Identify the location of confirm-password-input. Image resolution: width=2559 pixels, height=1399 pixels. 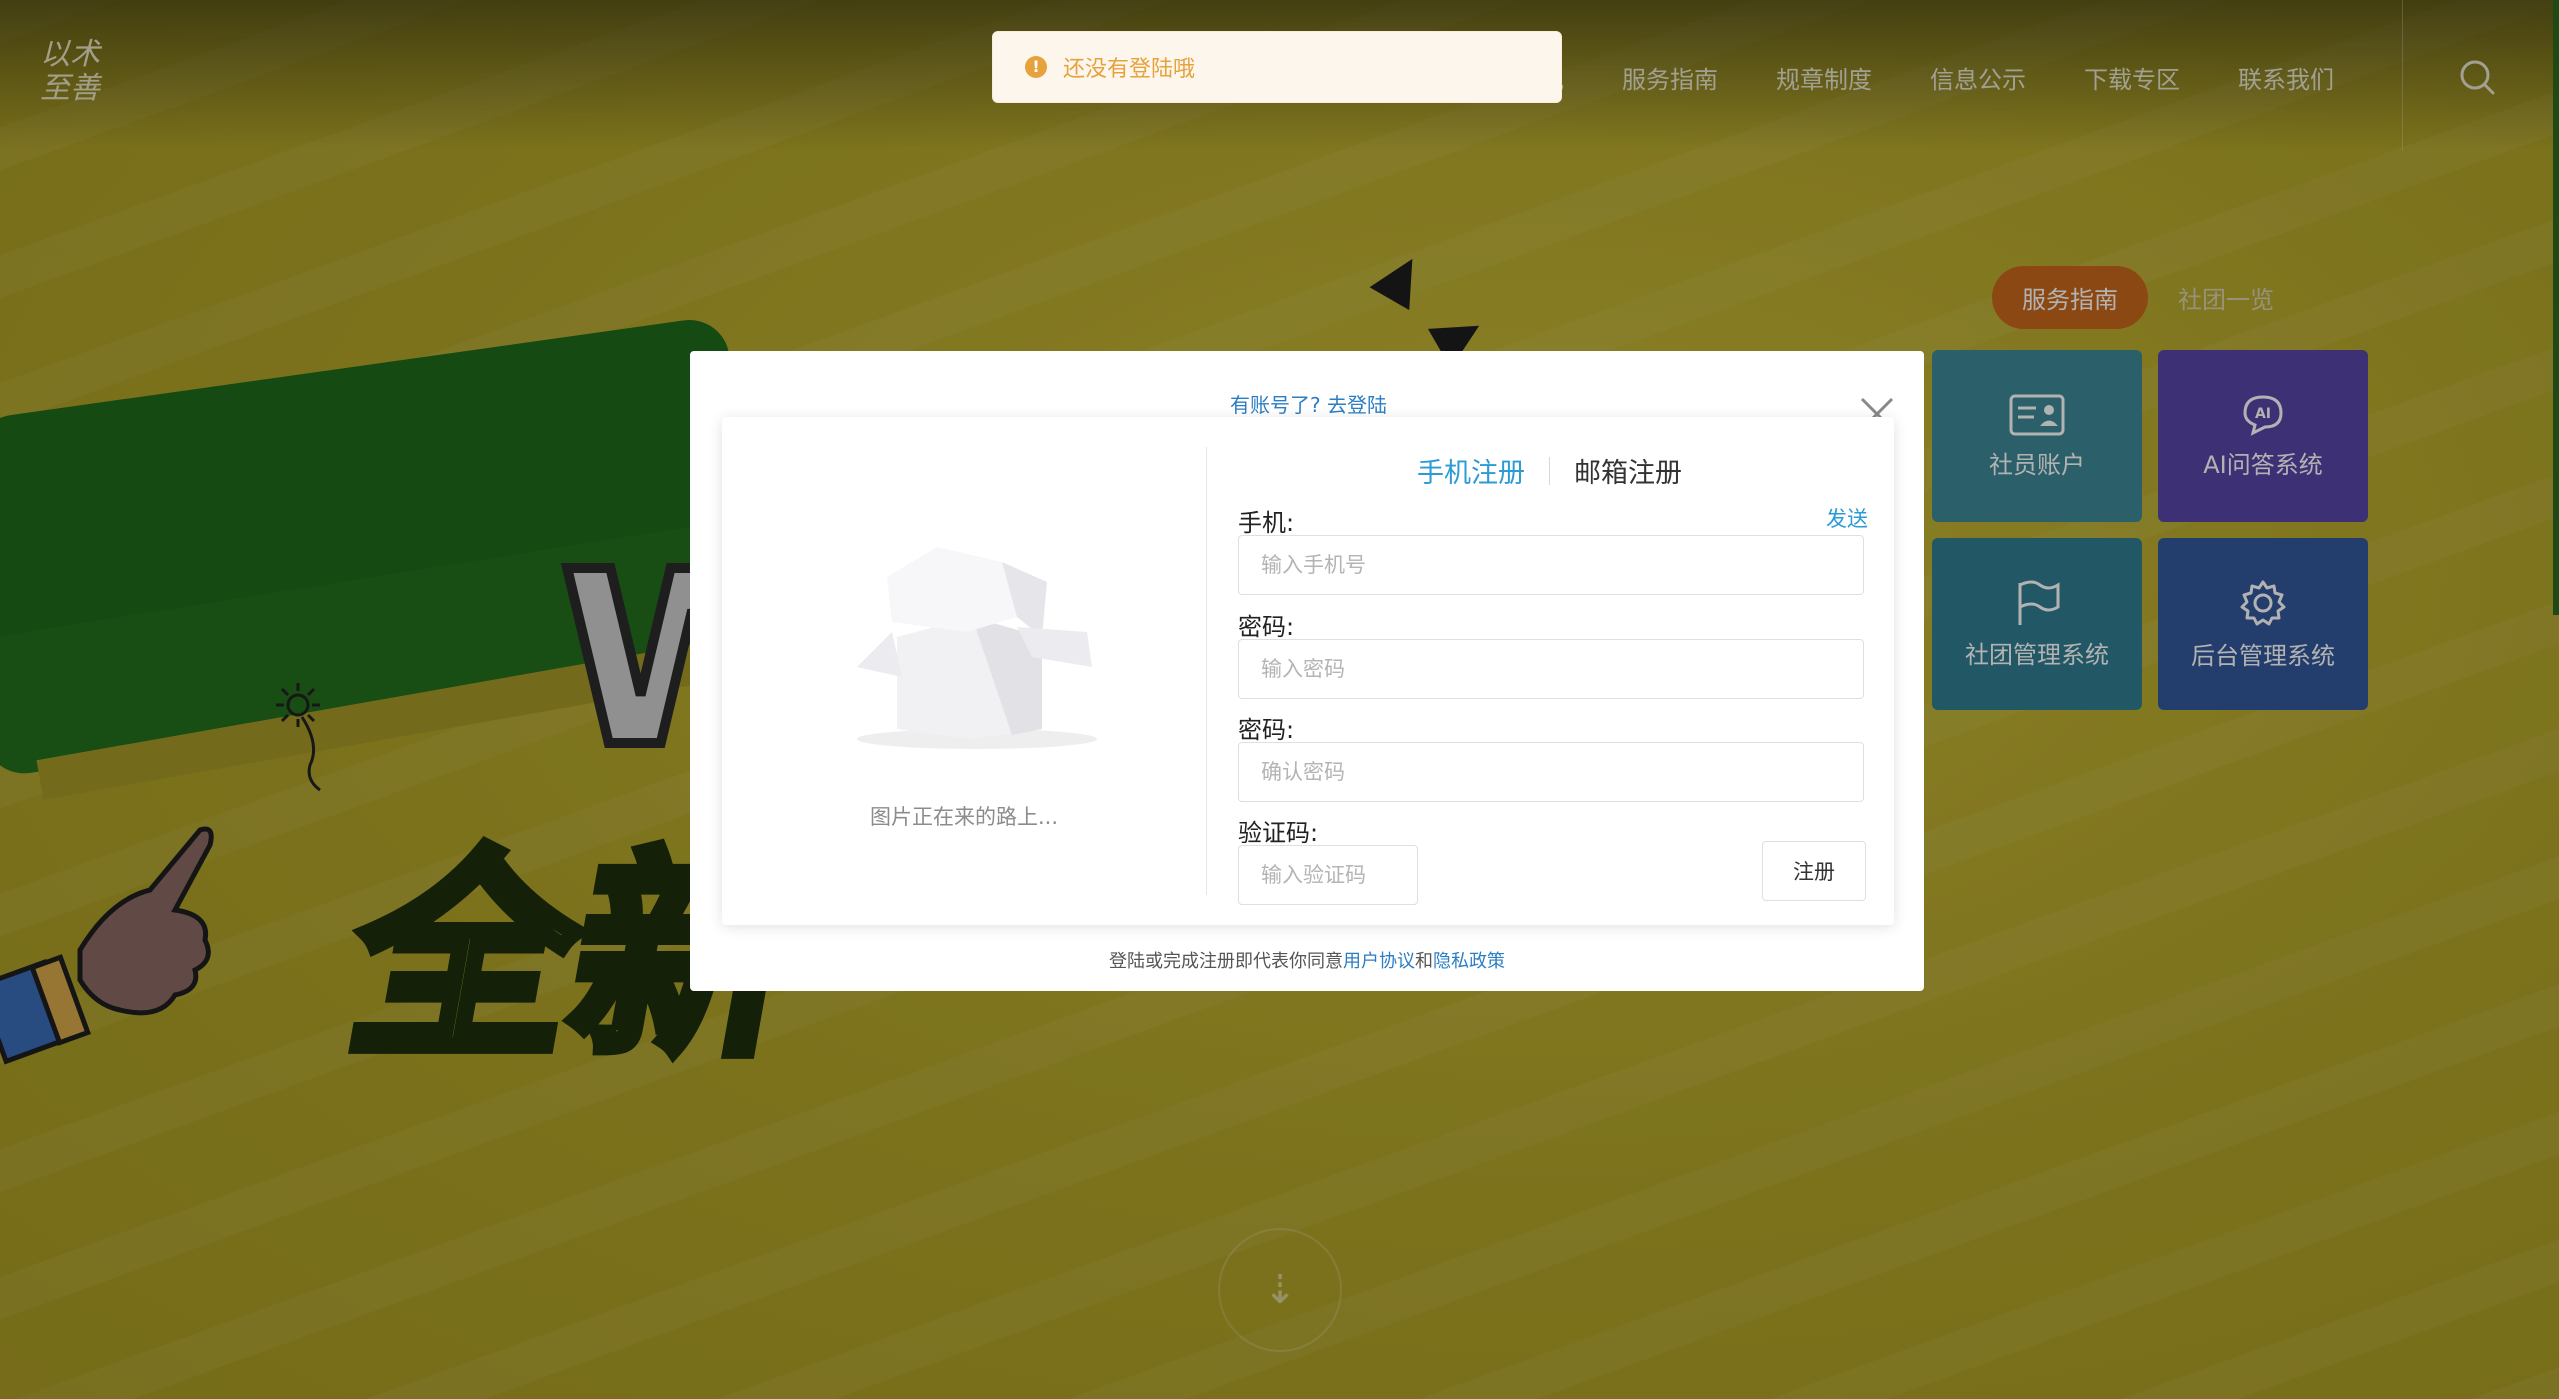
(1551, 772).